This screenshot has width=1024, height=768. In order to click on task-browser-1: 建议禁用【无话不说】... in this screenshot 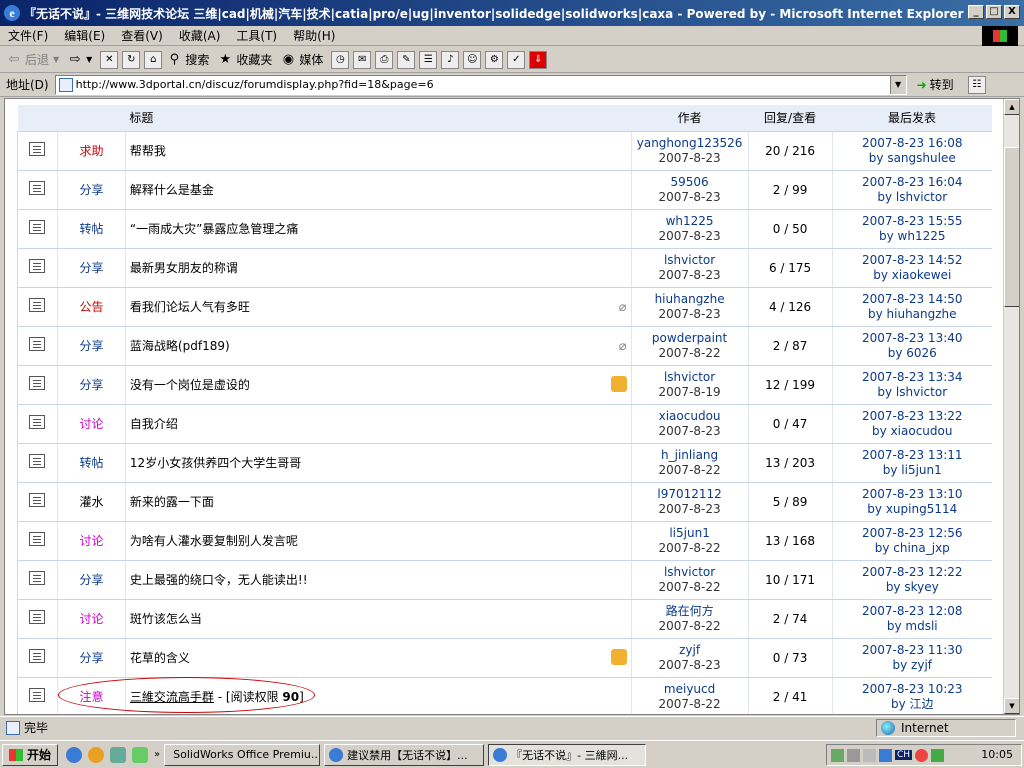, I will do `click(404, 754)`.